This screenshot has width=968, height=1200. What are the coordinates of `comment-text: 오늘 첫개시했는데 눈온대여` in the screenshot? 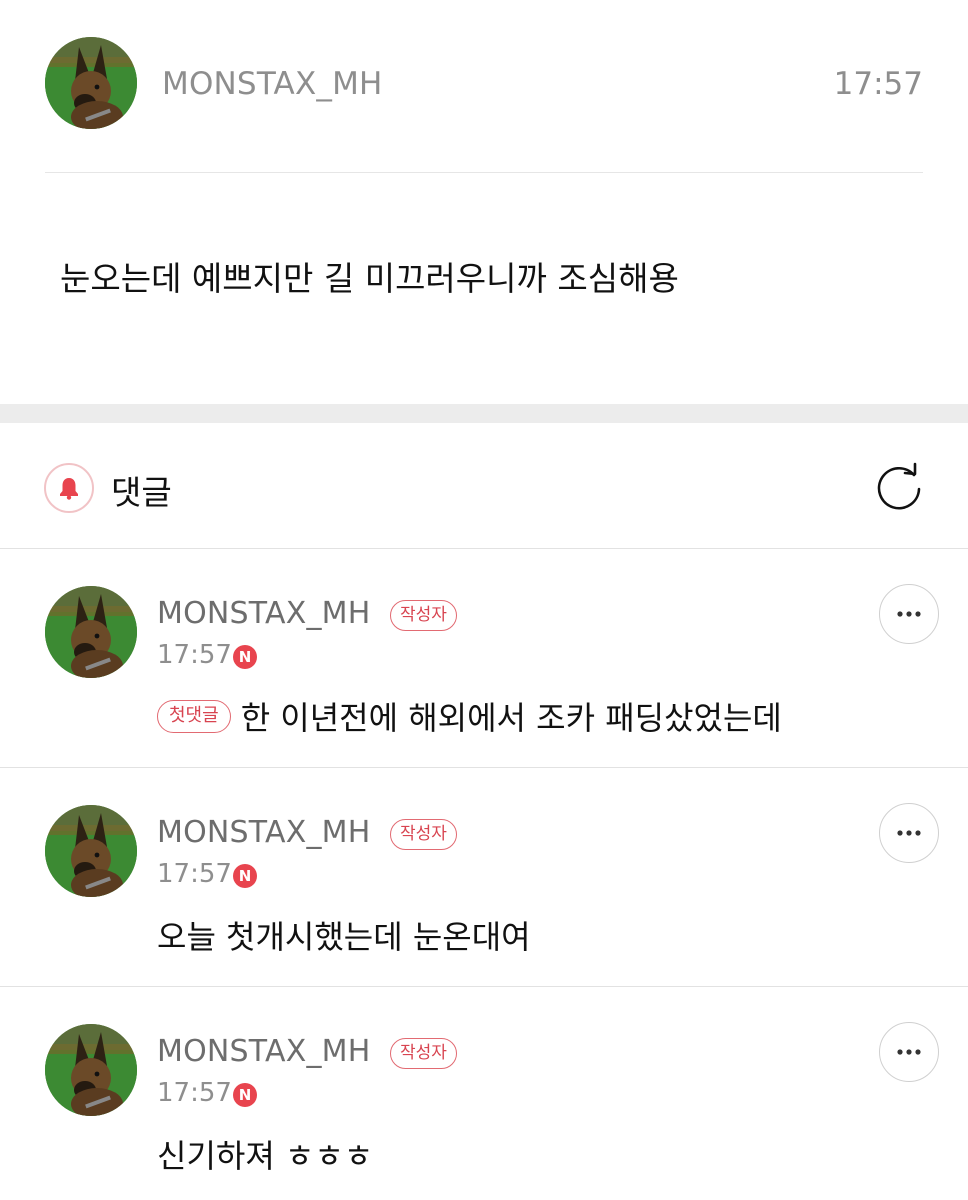 It's located at (344, 937).